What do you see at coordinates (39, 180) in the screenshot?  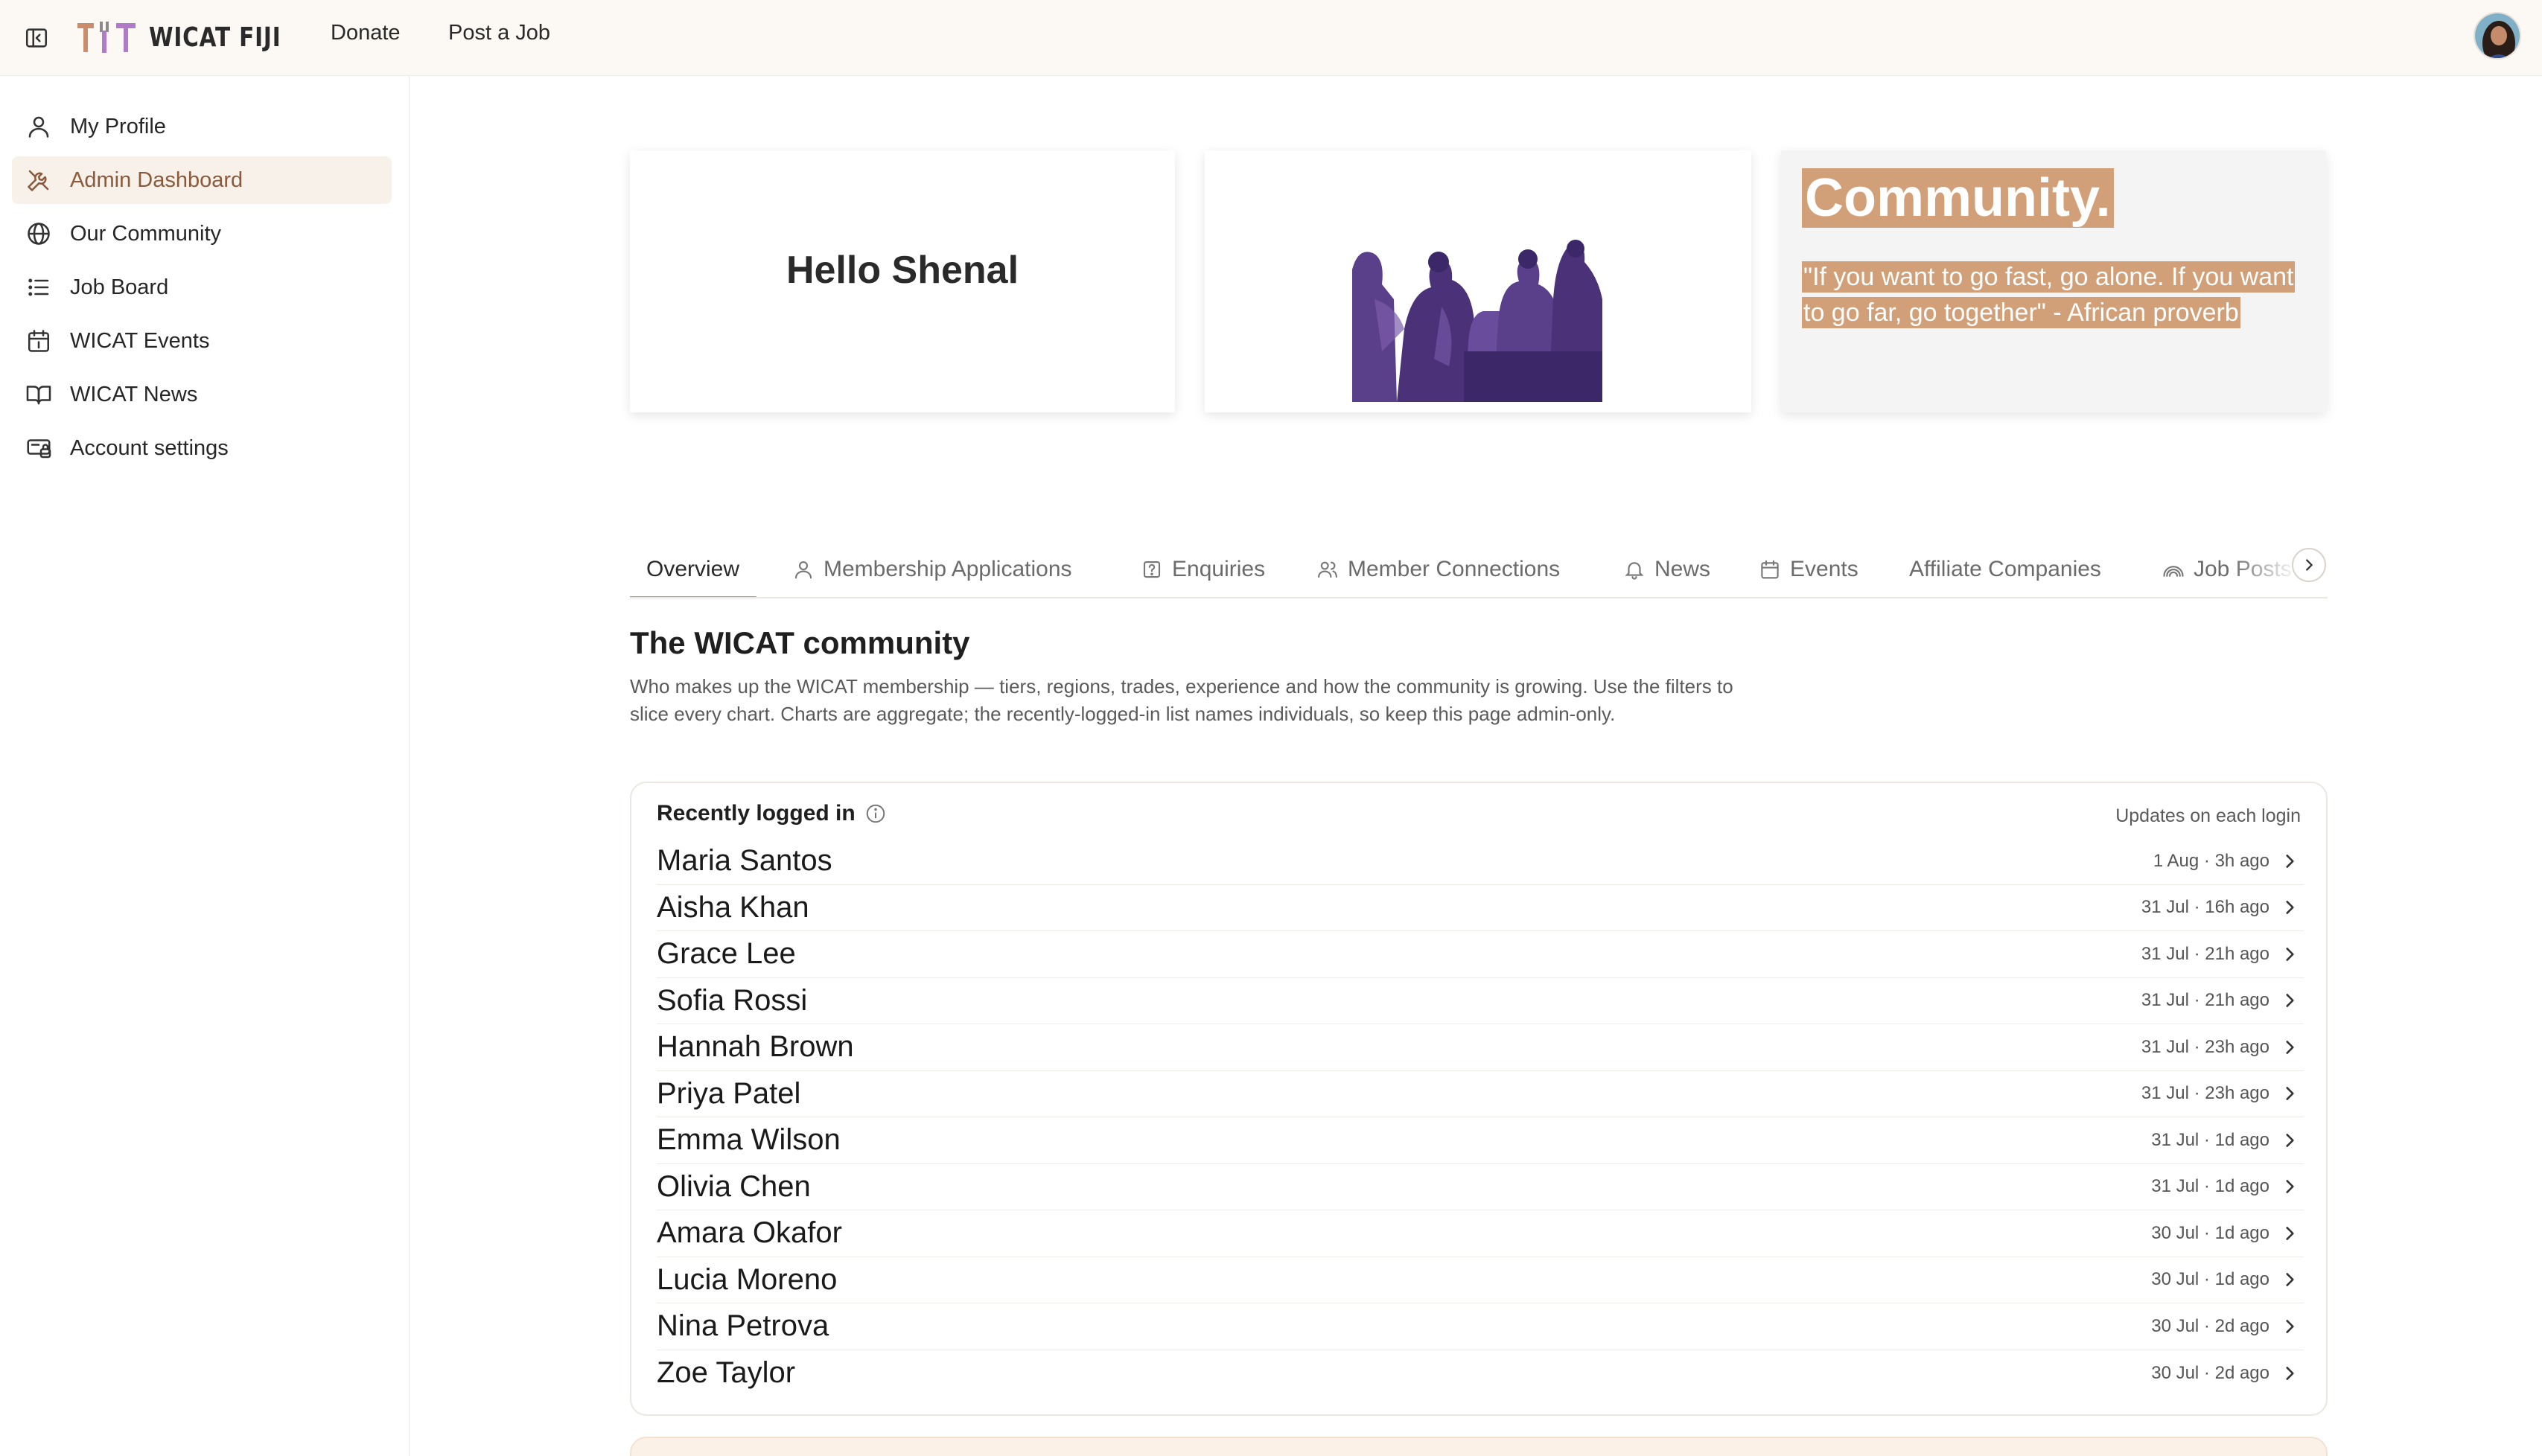 I see `tools-icon` at bounding box center [39, 180].